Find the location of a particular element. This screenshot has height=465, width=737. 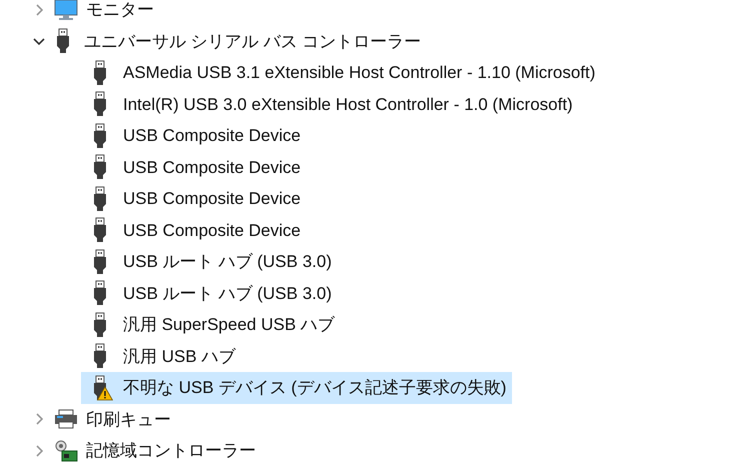

tree-item: 汎用 SuperSpeed USB ハブ is located at coordinates (211, 324).